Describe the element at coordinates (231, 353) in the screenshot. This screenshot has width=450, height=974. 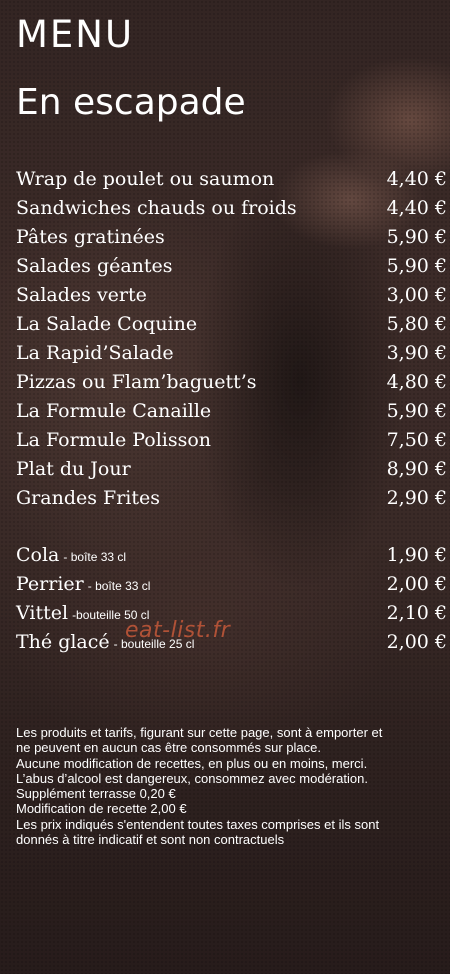
I see `menu-item: La Rapid’Salade 3,90 €` at that location.